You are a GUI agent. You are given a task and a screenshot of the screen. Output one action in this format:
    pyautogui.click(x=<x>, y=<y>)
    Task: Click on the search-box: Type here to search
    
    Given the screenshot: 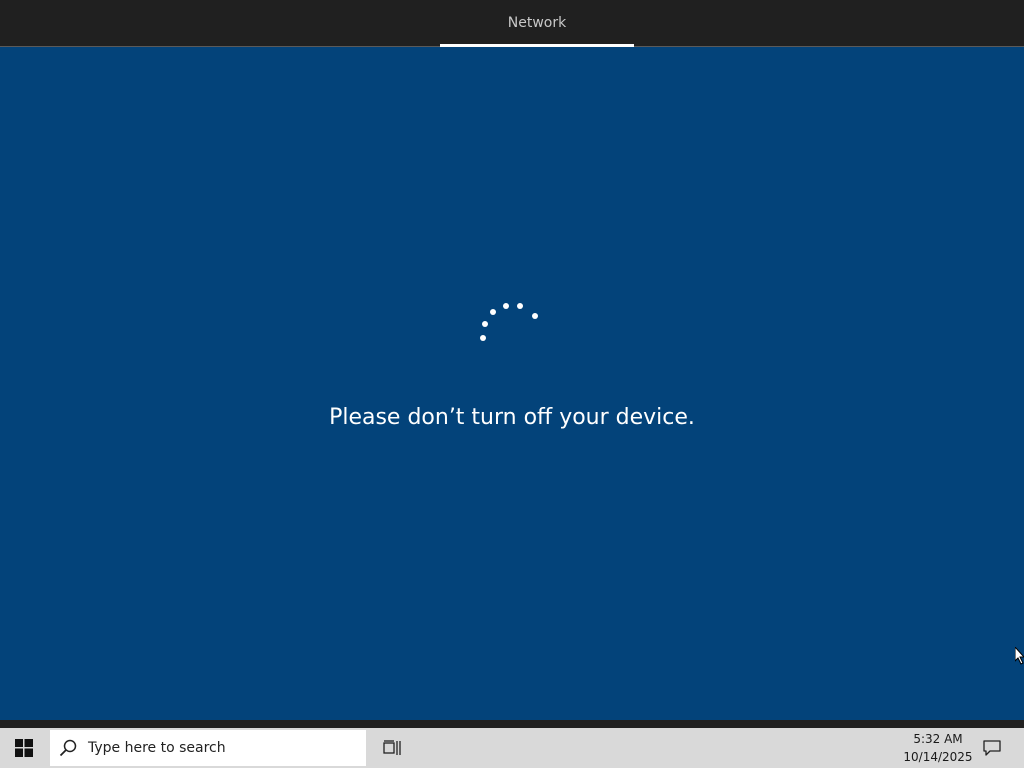 What is the action you would take?
    pyautogui.click(x=208, y=748)
    